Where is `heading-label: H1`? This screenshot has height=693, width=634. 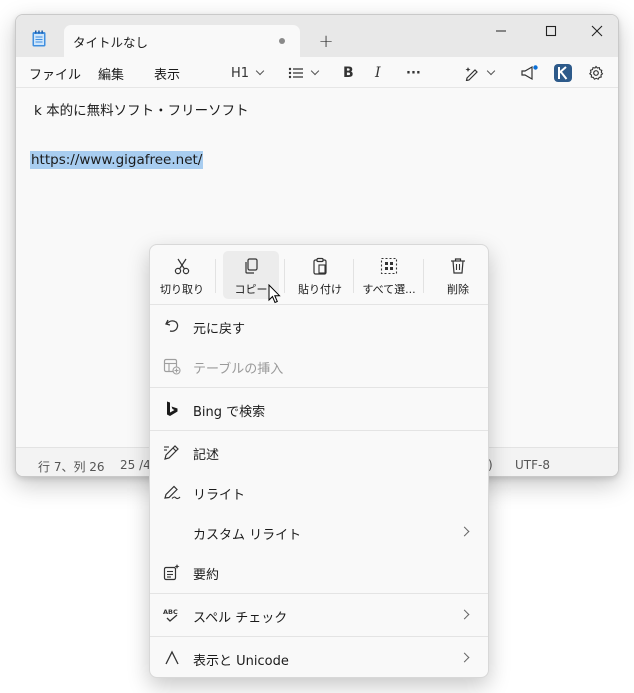 heading-label: H1 is located at coordinates (240, 73).